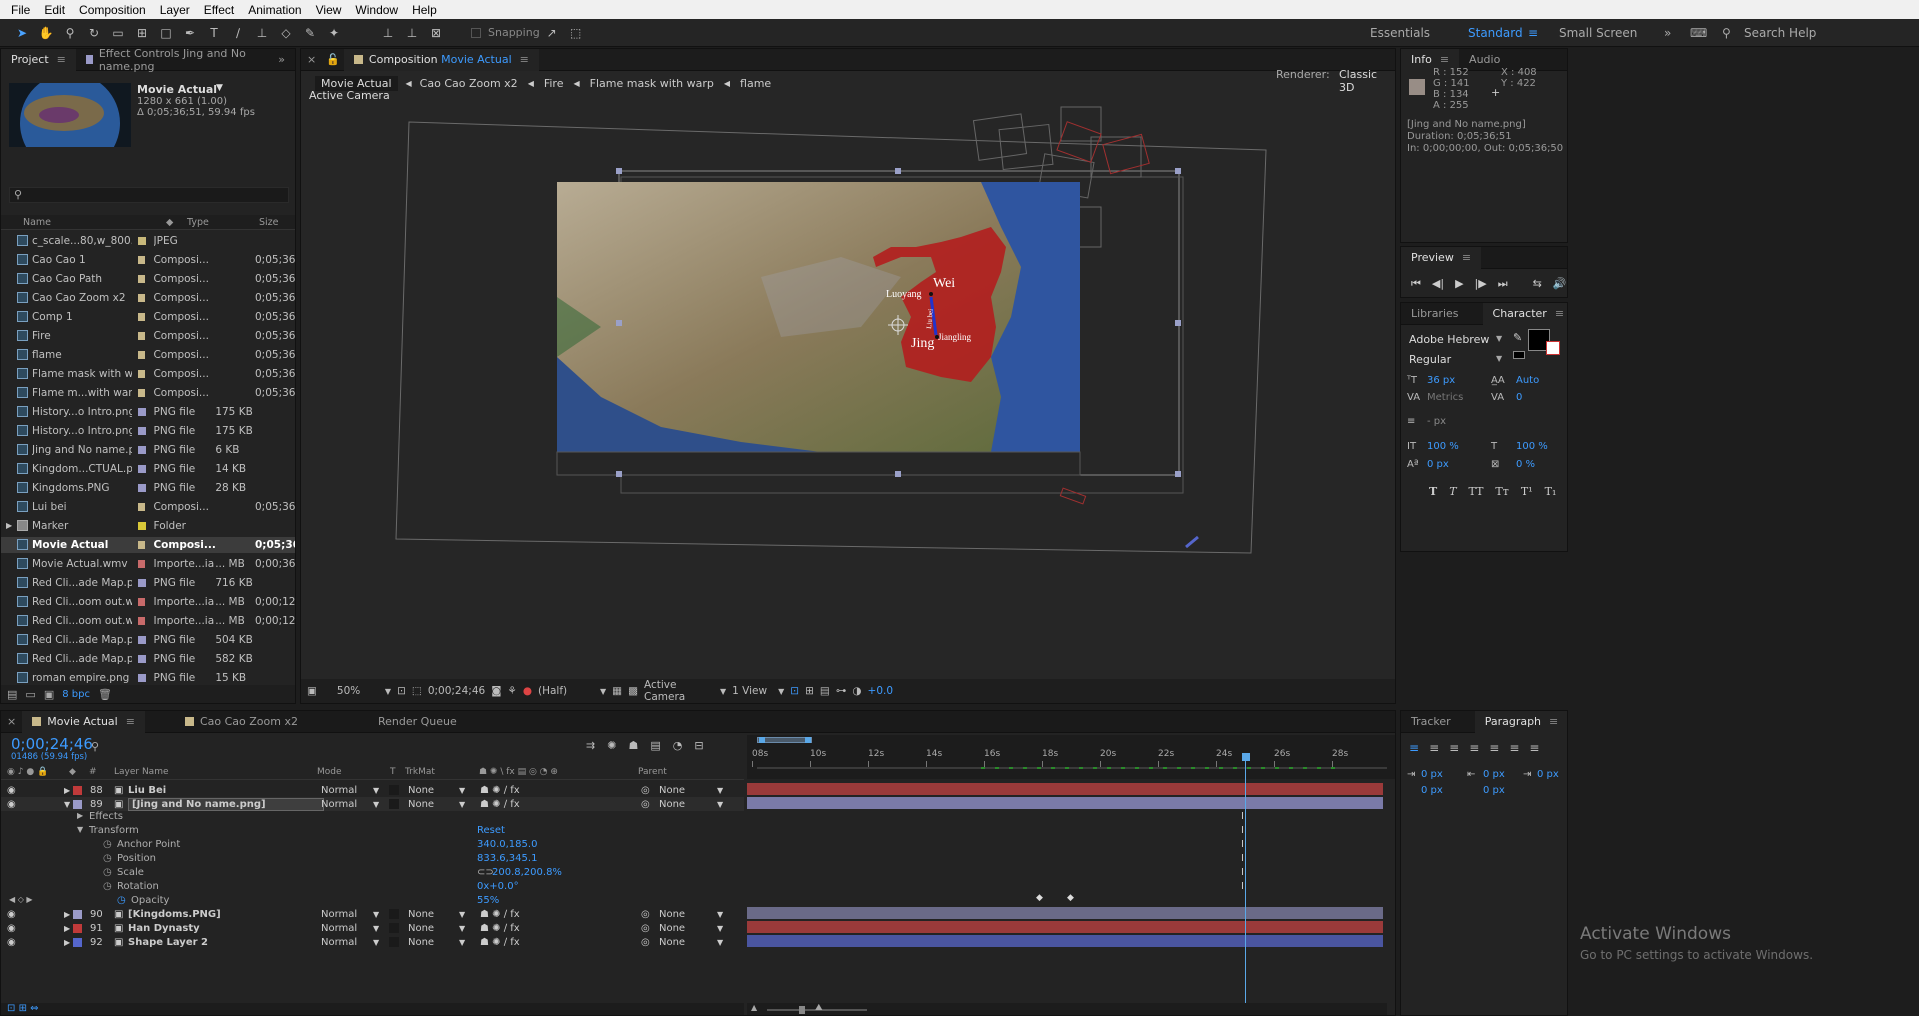  I want to click on all-caps-button: TT, so click(1476, 491).